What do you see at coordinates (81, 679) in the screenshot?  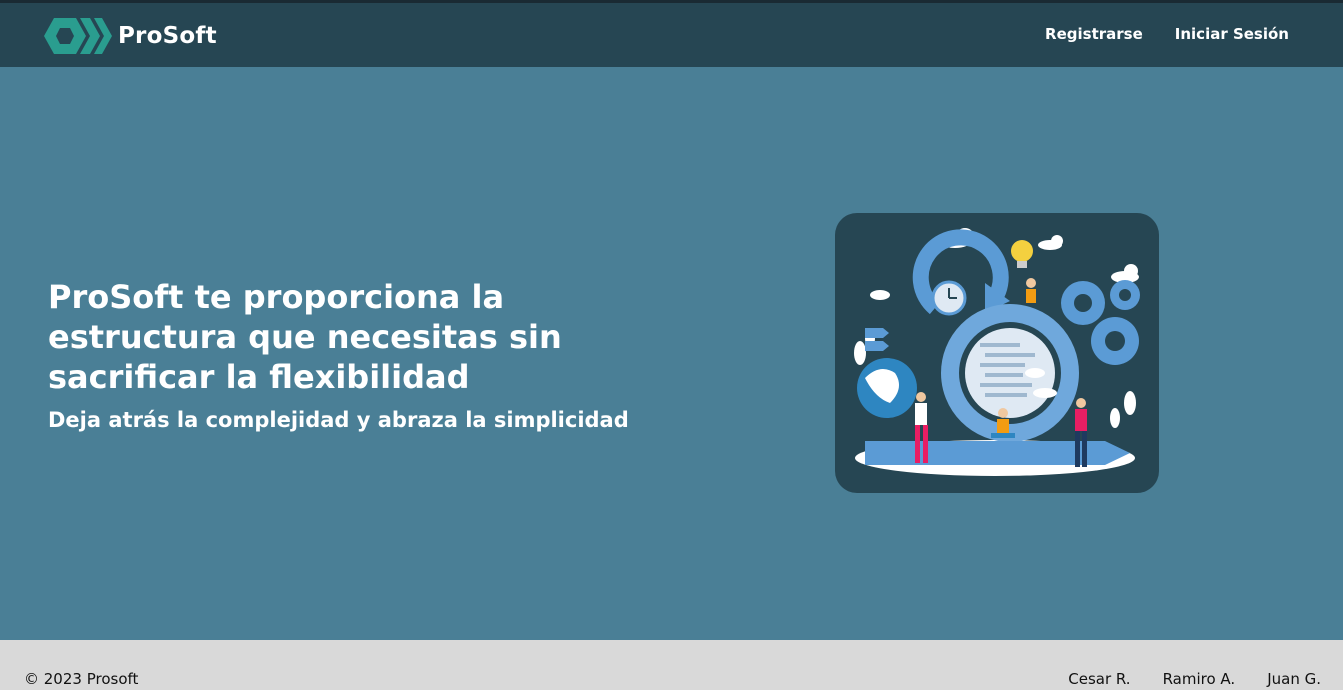 I see `copyright-text: © 2023 Prosoft` at bounding box center [81, 679].